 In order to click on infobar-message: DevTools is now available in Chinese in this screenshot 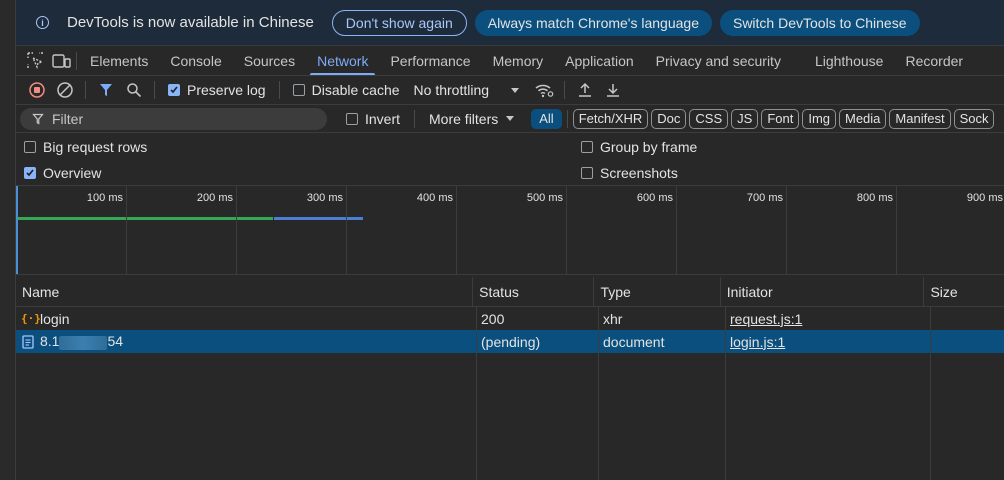, I will do `click(190, 22)`.